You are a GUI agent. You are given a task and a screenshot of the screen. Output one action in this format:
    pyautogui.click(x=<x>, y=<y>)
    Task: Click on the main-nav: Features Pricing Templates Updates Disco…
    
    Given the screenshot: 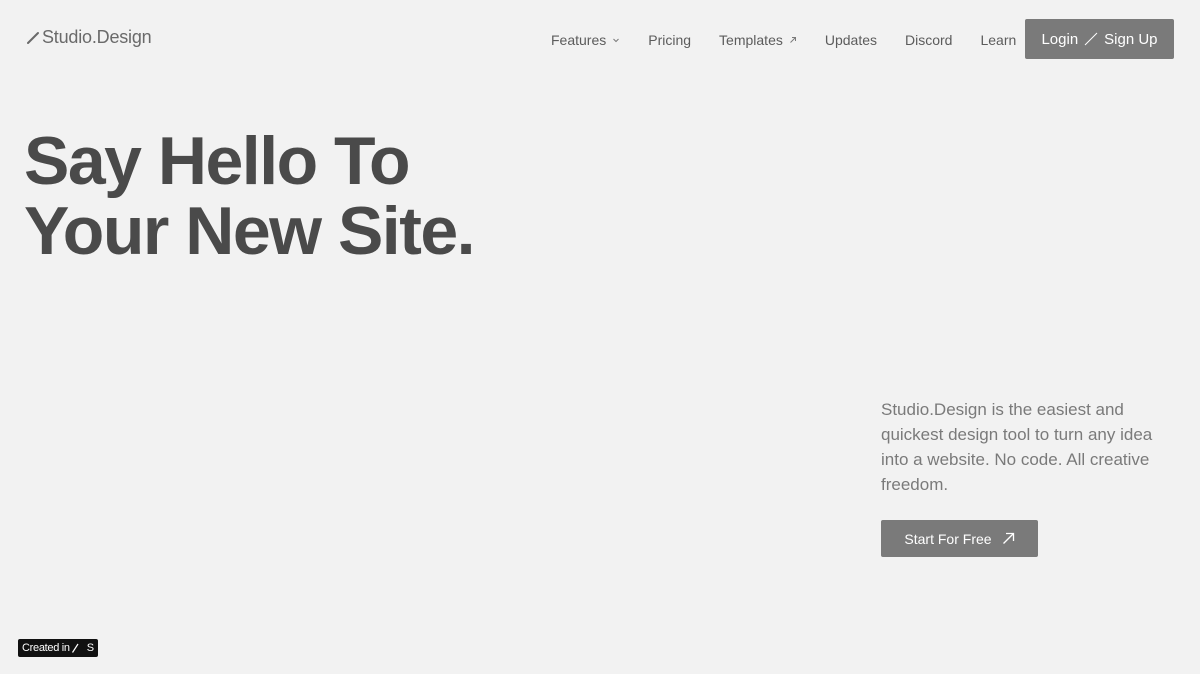 What is the action you would take?
    pyautogui.click(x=783, y=40)
    